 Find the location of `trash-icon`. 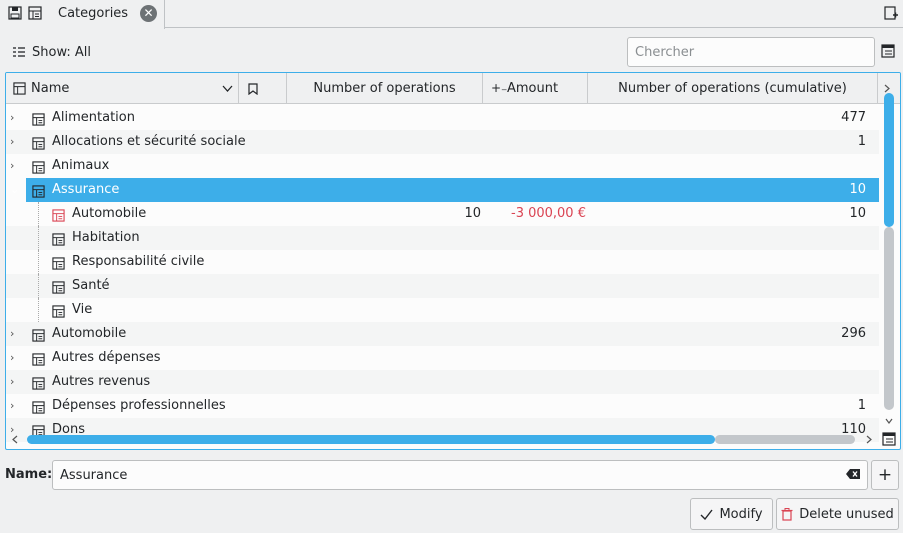

trash-icon is located at coordinates (787, 514).